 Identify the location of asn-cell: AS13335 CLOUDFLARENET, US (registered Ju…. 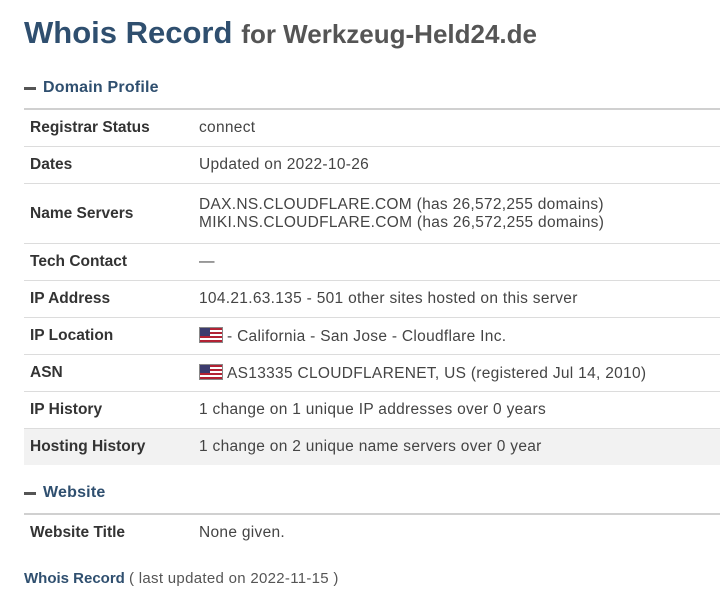
(456, 373).